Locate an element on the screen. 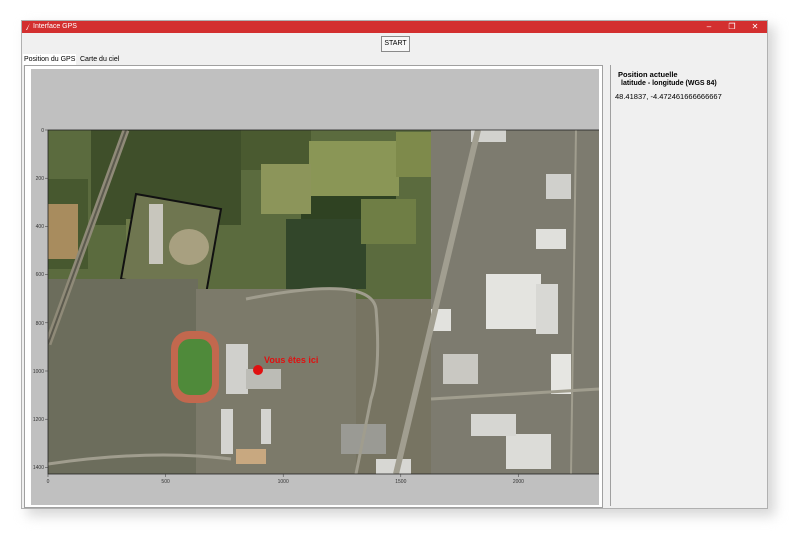 The width and height of the screenshot is (809, 548). gps-position-marker is located at coordinates (258, 370).